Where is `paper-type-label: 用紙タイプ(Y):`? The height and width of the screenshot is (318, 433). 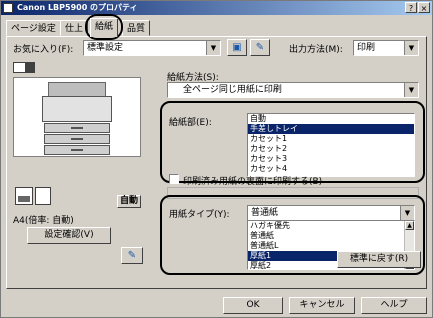
paper-type-label: 用紙タイプ(Y): is located at coordinates (199, 215).